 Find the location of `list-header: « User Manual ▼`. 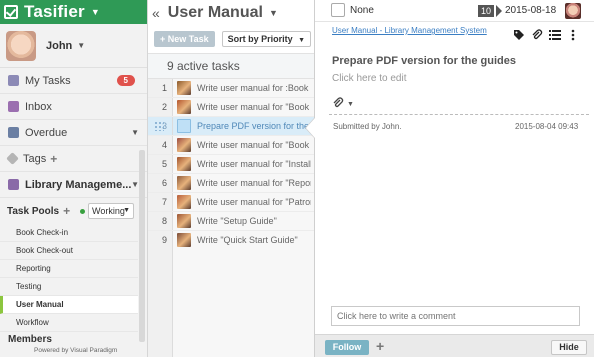

list-header: « User Manual ▼ is located at coordinates (231, 12).